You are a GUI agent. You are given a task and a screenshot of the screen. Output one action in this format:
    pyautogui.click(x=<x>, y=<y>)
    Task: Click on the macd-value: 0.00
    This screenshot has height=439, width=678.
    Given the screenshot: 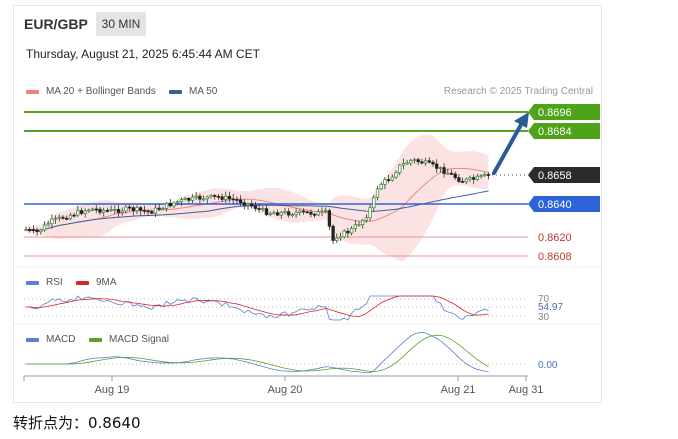 What is the action you would take?
    pyautogui.click(x=548, y=365)
    